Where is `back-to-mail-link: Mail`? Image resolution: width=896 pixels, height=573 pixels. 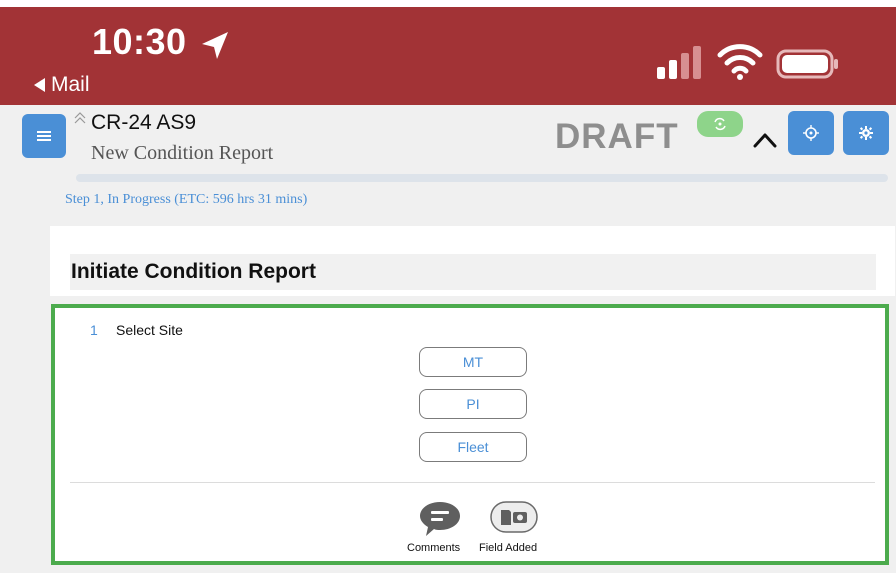 back-to-mail-link: Mail is located at coordinates (62, 85).